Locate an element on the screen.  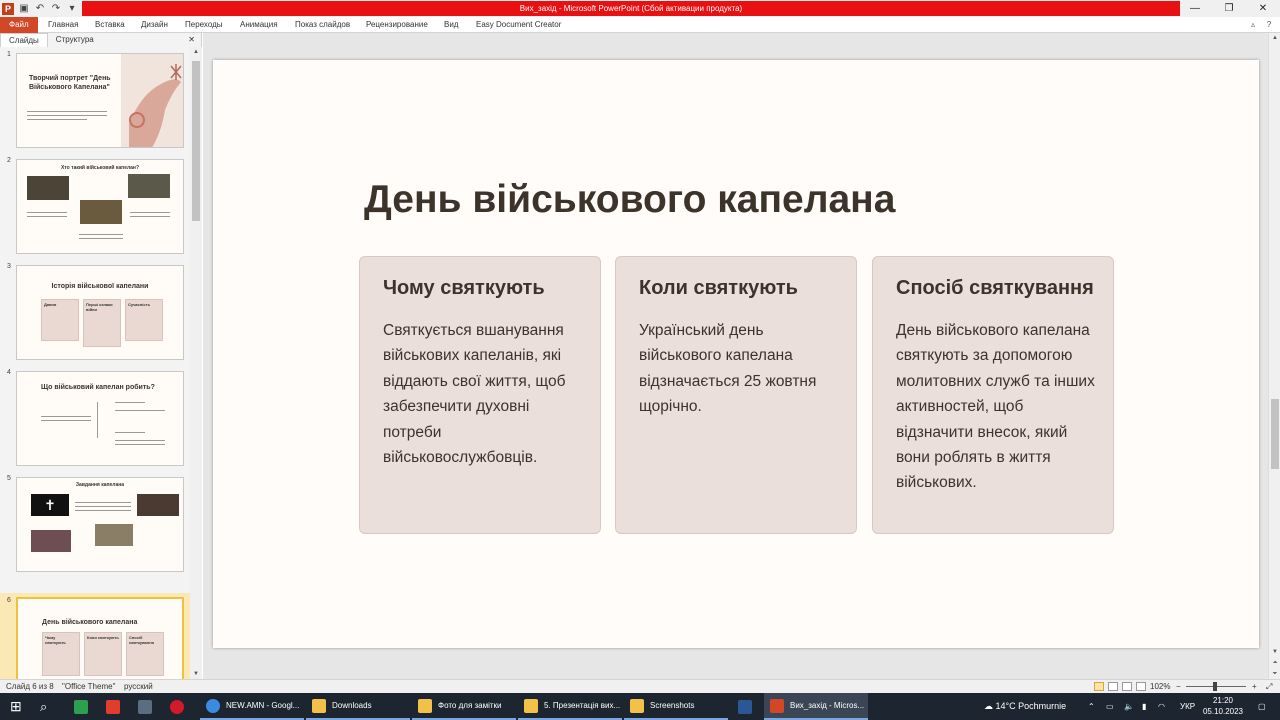
tab-animations: Анимация is located at coordinates (259, 25).